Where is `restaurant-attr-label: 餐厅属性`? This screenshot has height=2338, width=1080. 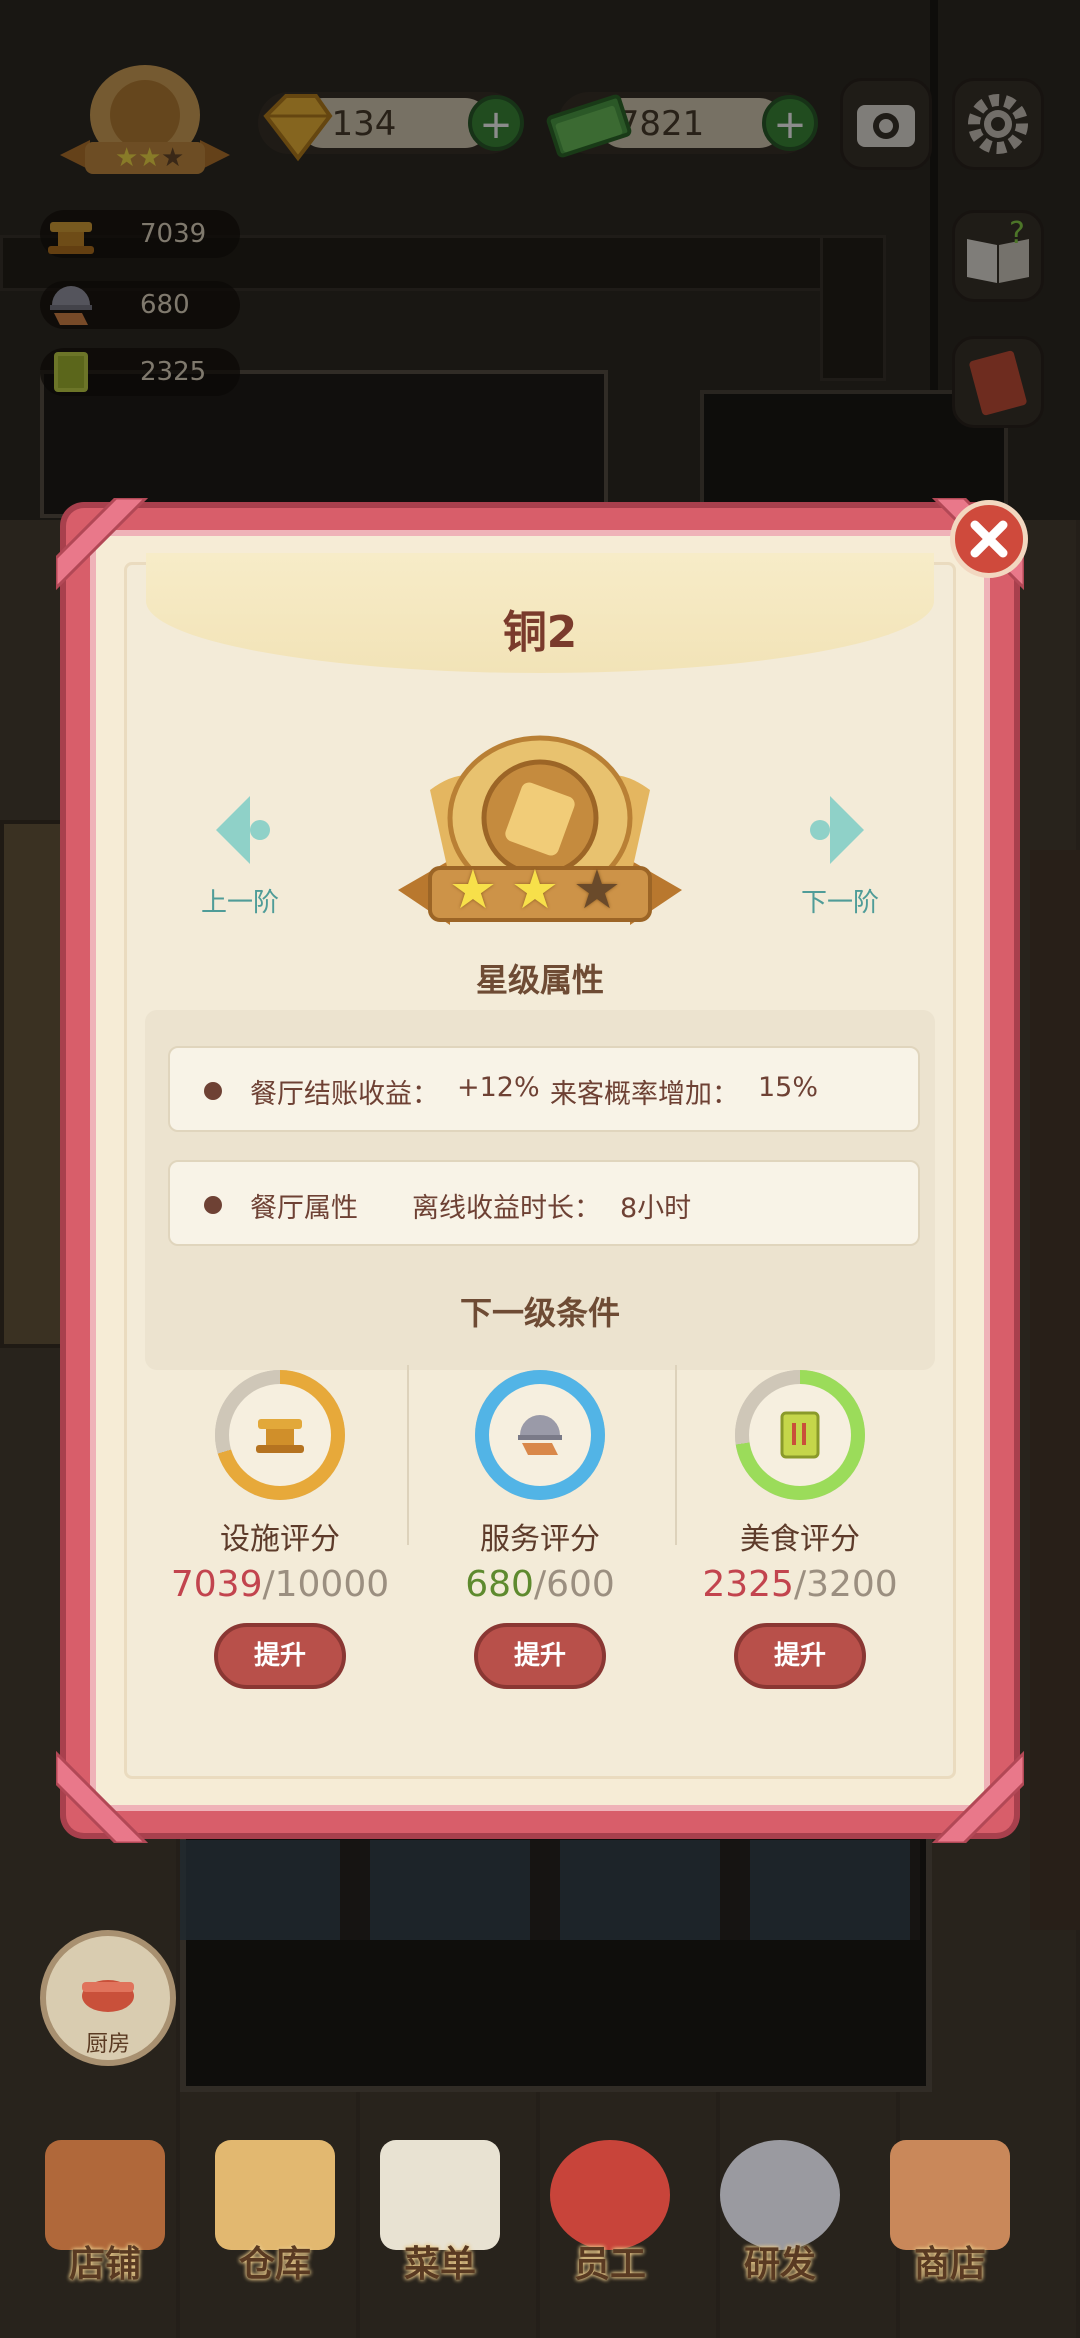 restaurant-attr-label: 餐厅属性 is located at coordinates (304, 1208).